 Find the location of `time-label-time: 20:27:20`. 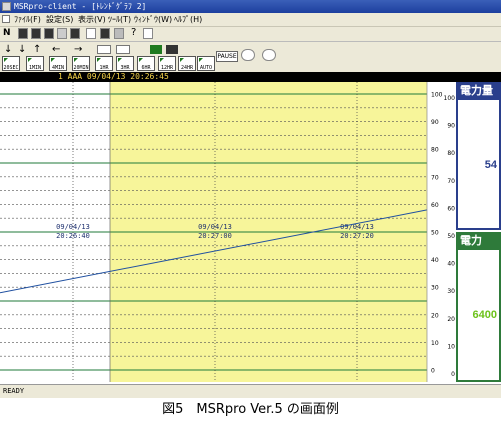

time-label-time: 20:27:20 is located at coordinates (357, 236).